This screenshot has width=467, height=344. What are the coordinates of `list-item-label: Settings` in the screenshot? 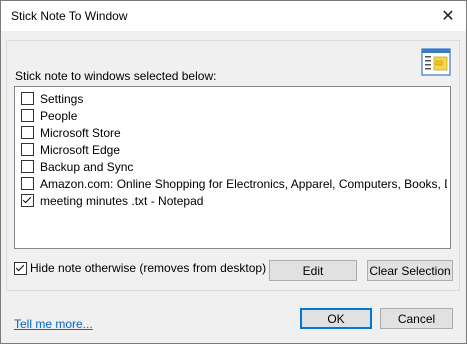 It's located at (62, 98).